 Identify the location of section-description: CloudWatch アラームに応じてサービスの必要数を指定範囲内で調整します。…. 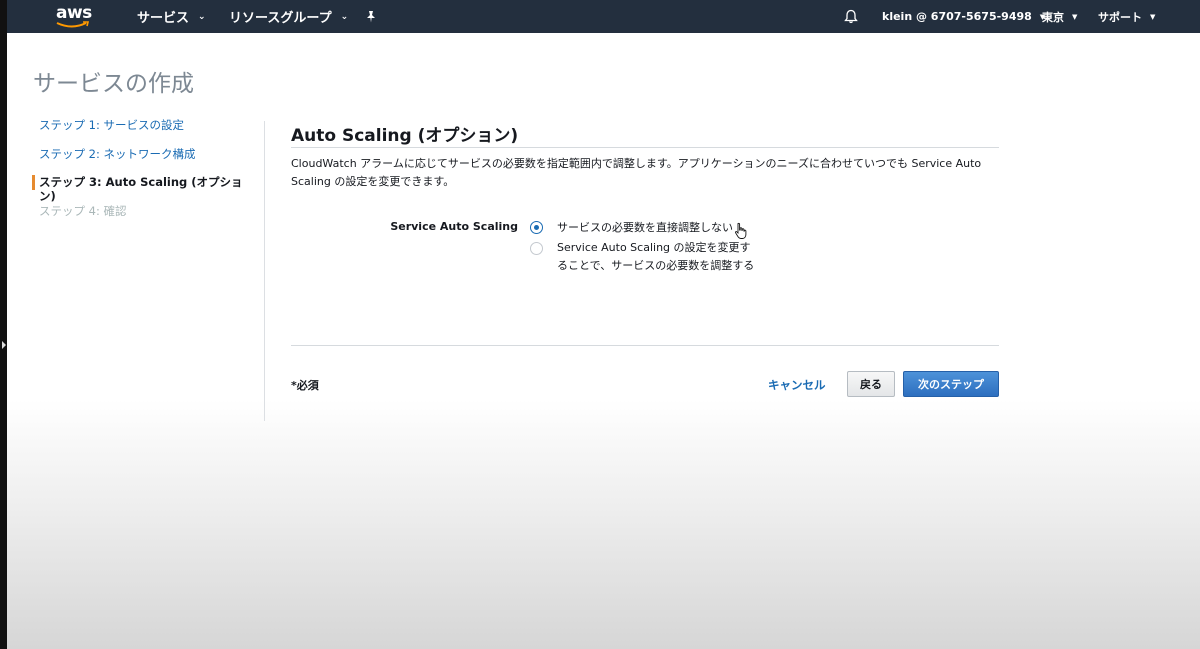
(636, 172).